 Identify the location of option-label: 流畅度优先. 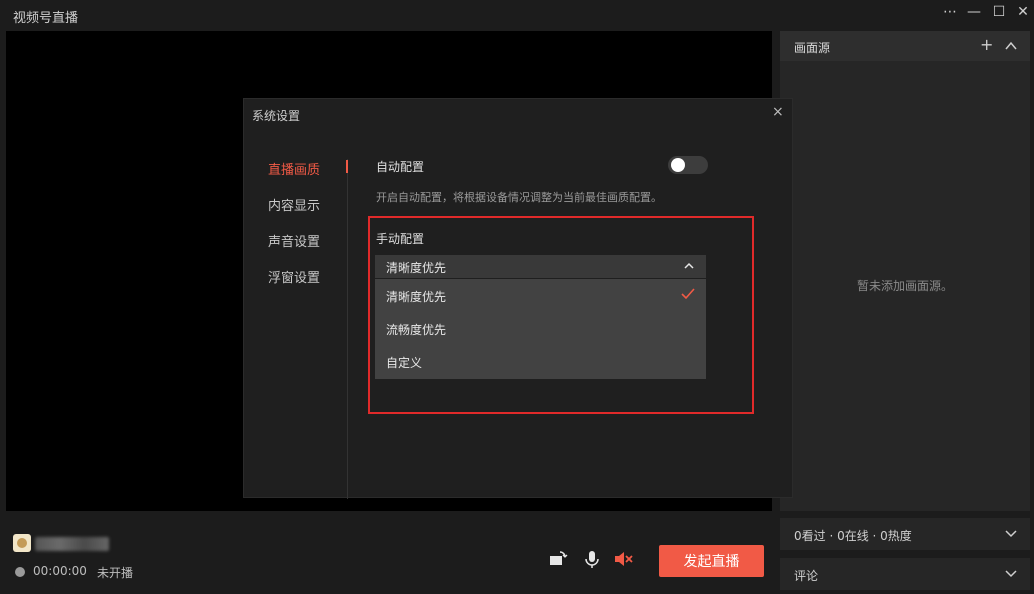
(416, 330).